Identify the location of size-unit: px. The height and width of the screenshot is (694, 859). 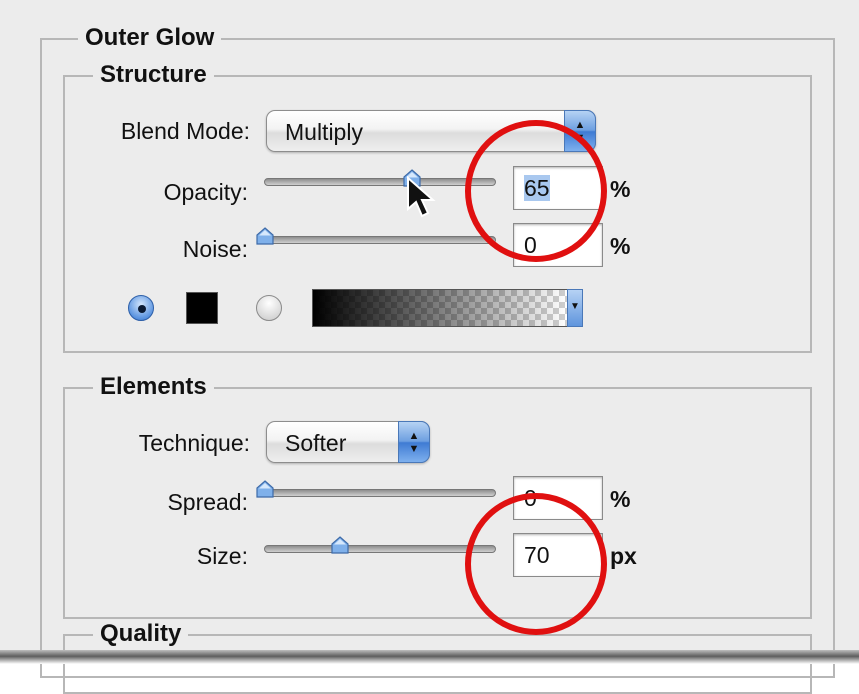
(623, 556).